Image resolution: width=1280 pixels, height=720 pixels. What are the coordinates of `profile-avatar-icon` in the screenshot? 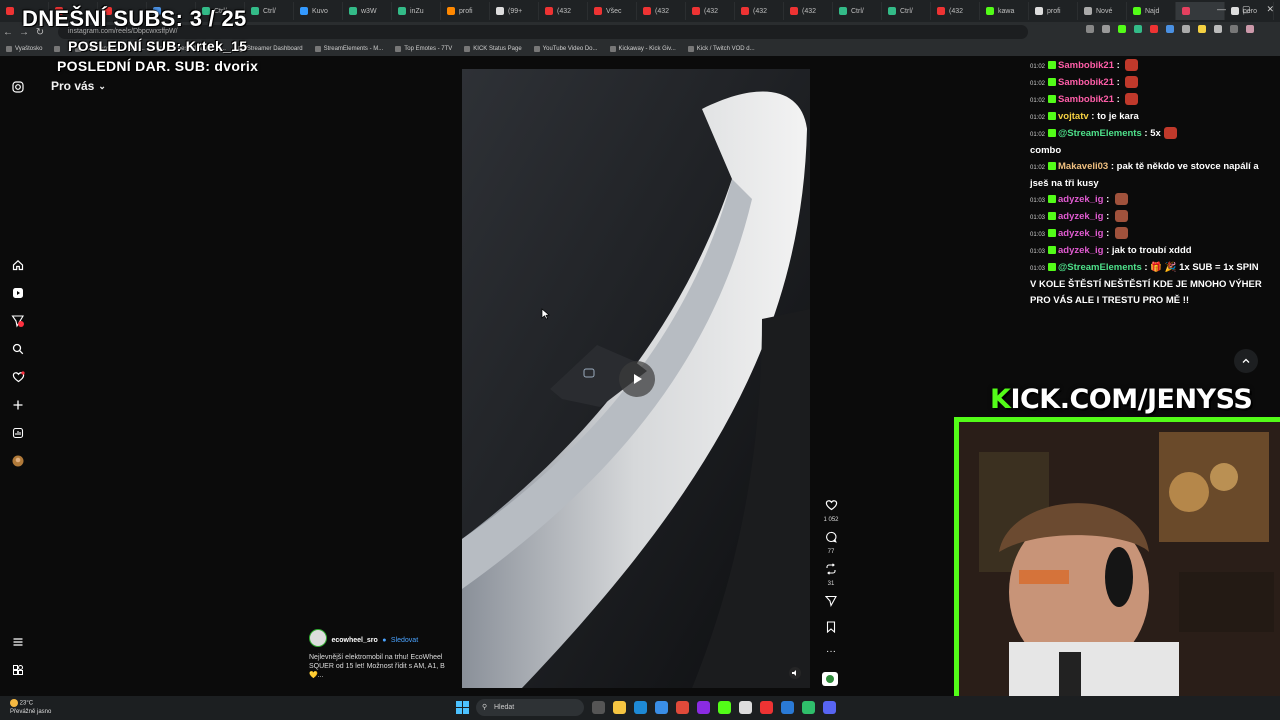 It's located at (1250, 29).